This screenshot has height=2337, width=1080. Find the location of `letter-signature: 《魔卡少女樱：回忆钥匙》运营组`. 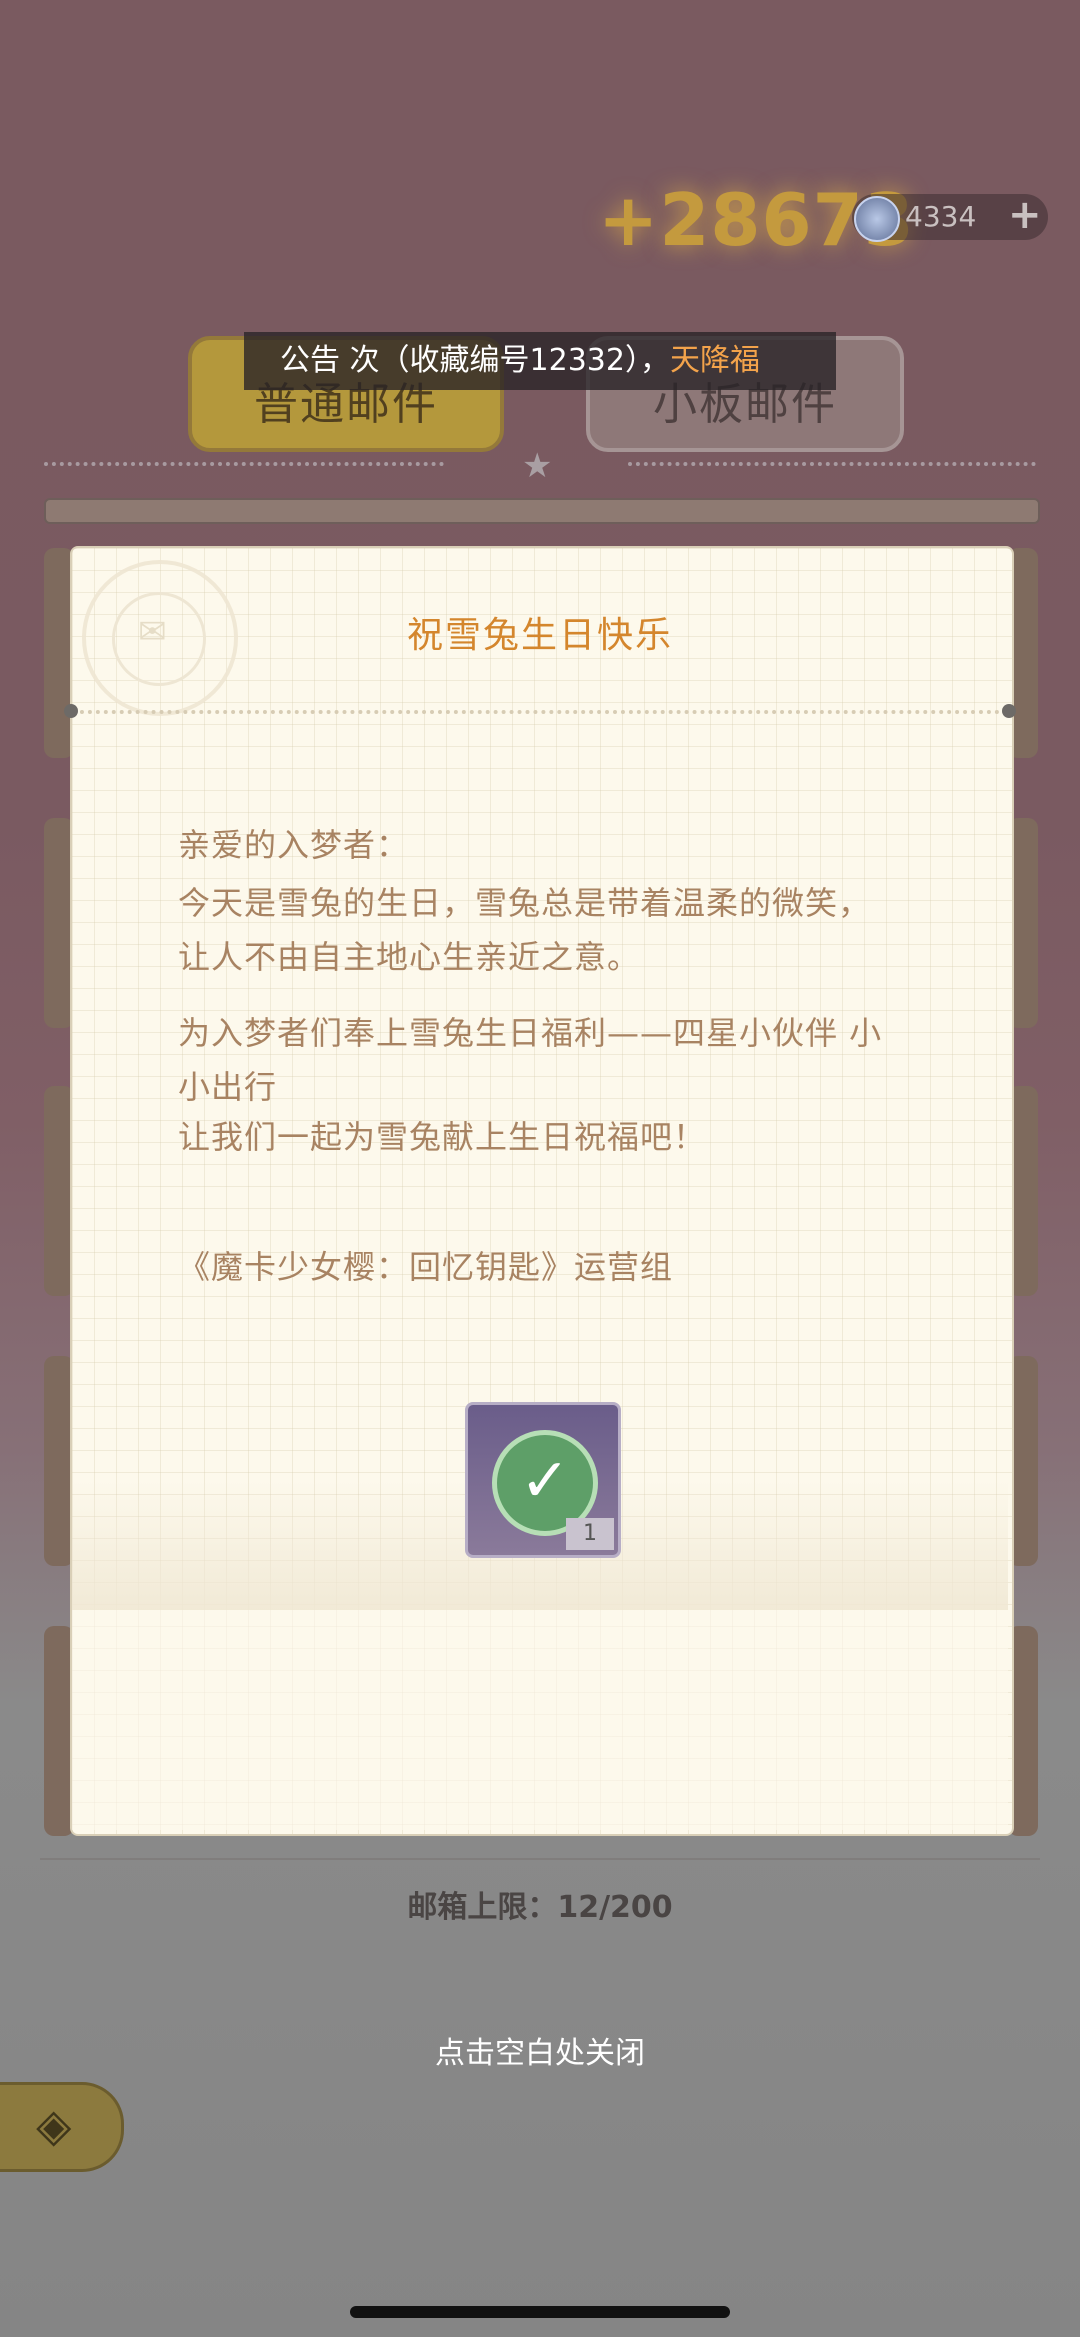

letter-signature: 《魔卡少女樱：回忆钥匙》运营组 is located at coordinates (426, 1267).